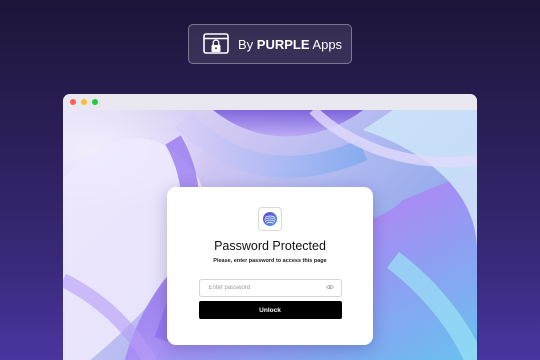 This screenshot has width=540, height=360. What do you see at coordinates (73, 102) in the screenshot?
I see `close-window-dot` at bounding box center [73, 102].